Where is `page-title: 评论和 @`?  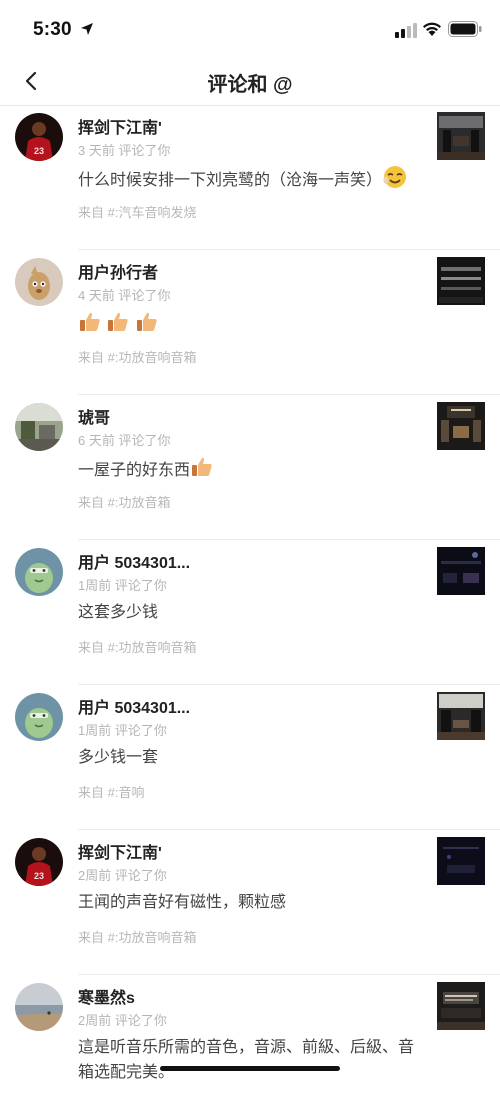
page-title: 评论和 @ is located at coordinates (250, 85).